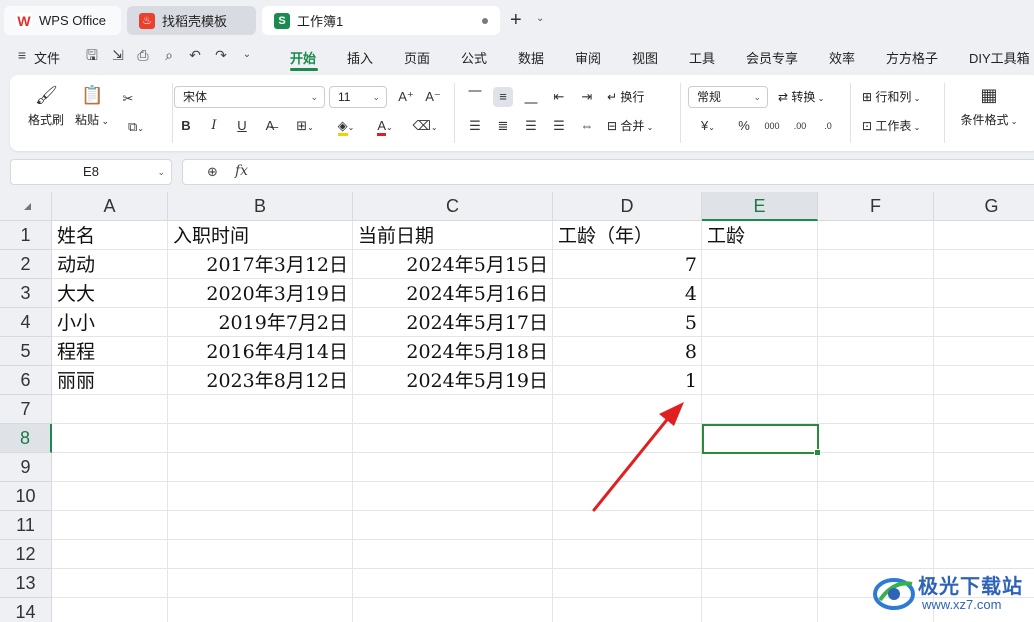 The width and height of the screenshot is (1034, 622). What do you see at coordinates (503, 126) in the screenshot?
I see `align-center-icon: ≣` at bounding box center [503, 126].